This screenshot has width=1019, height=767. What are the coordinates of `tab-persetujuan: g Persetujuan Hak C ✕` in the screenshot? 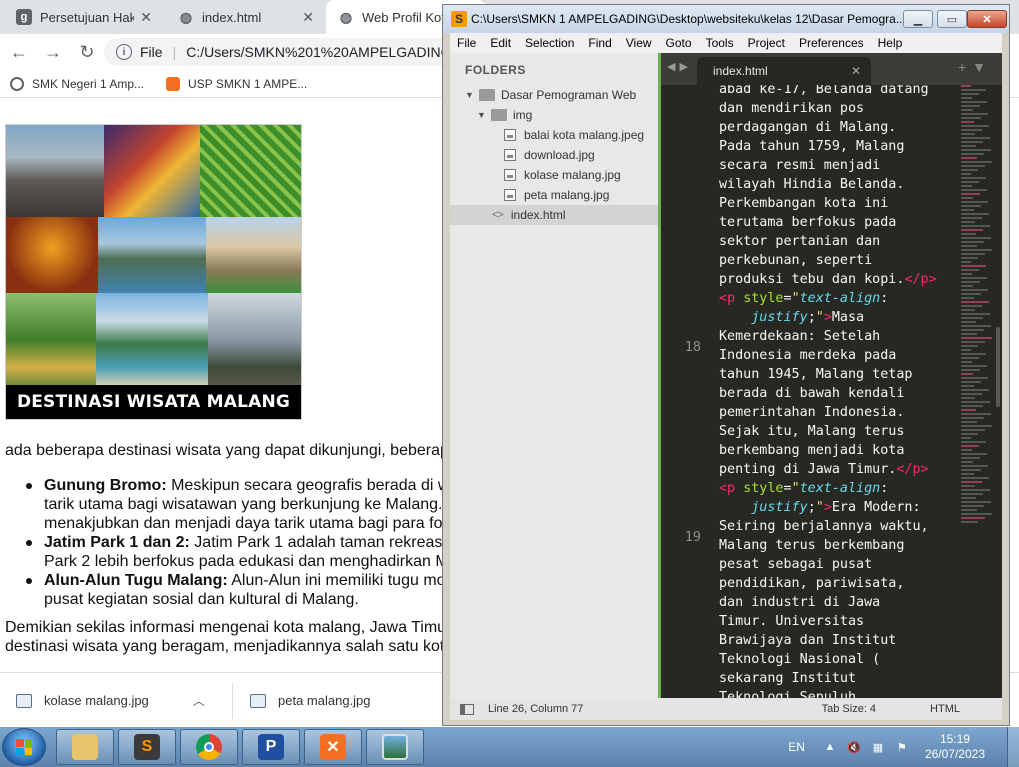 It's located at (84, 17).